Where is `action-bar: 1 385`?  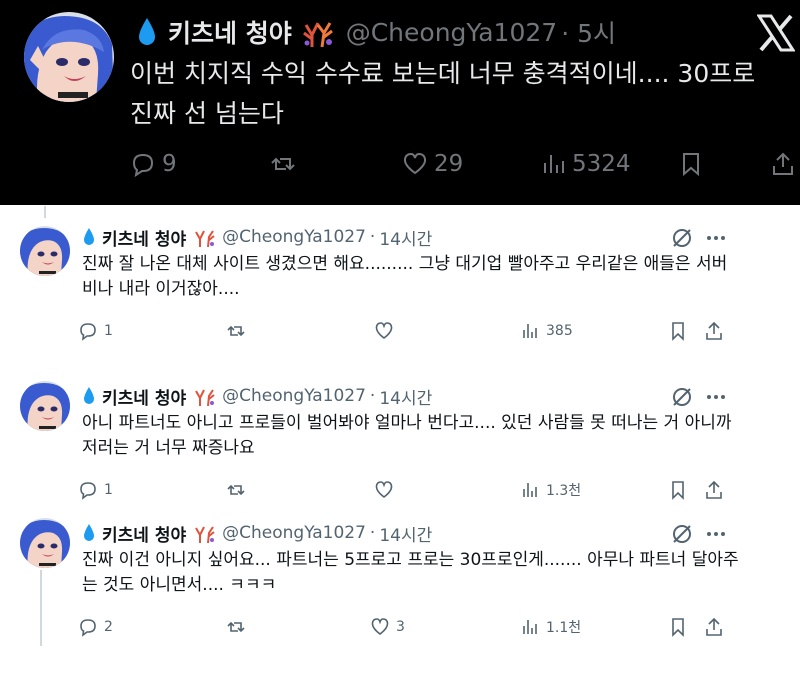 action-bar: 1 385 is located at coordinates (408, 331).